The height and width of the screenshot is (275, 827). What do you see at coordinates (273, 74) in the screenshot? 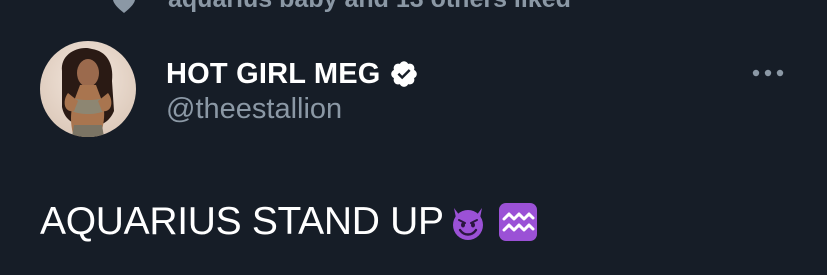
I see `author-display-name: HOT GIRL MEG` at bounding box center [273, 74].